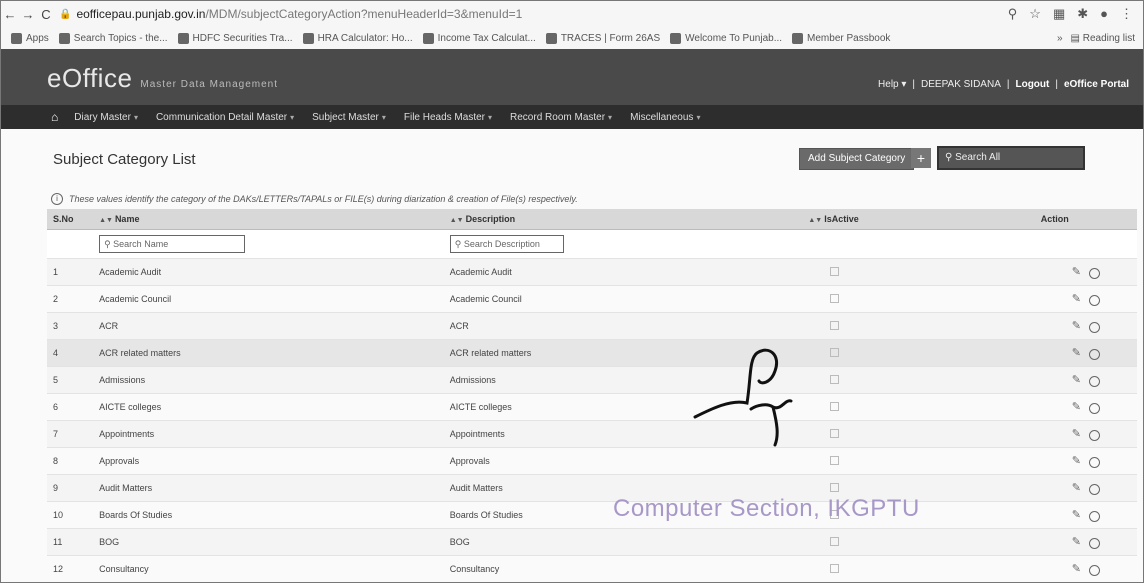  What do you see at coordinates (1011, 158) in the screenshot?
I see `search-all-input: ⚲ Search All` at bounding box center [1011, 158].